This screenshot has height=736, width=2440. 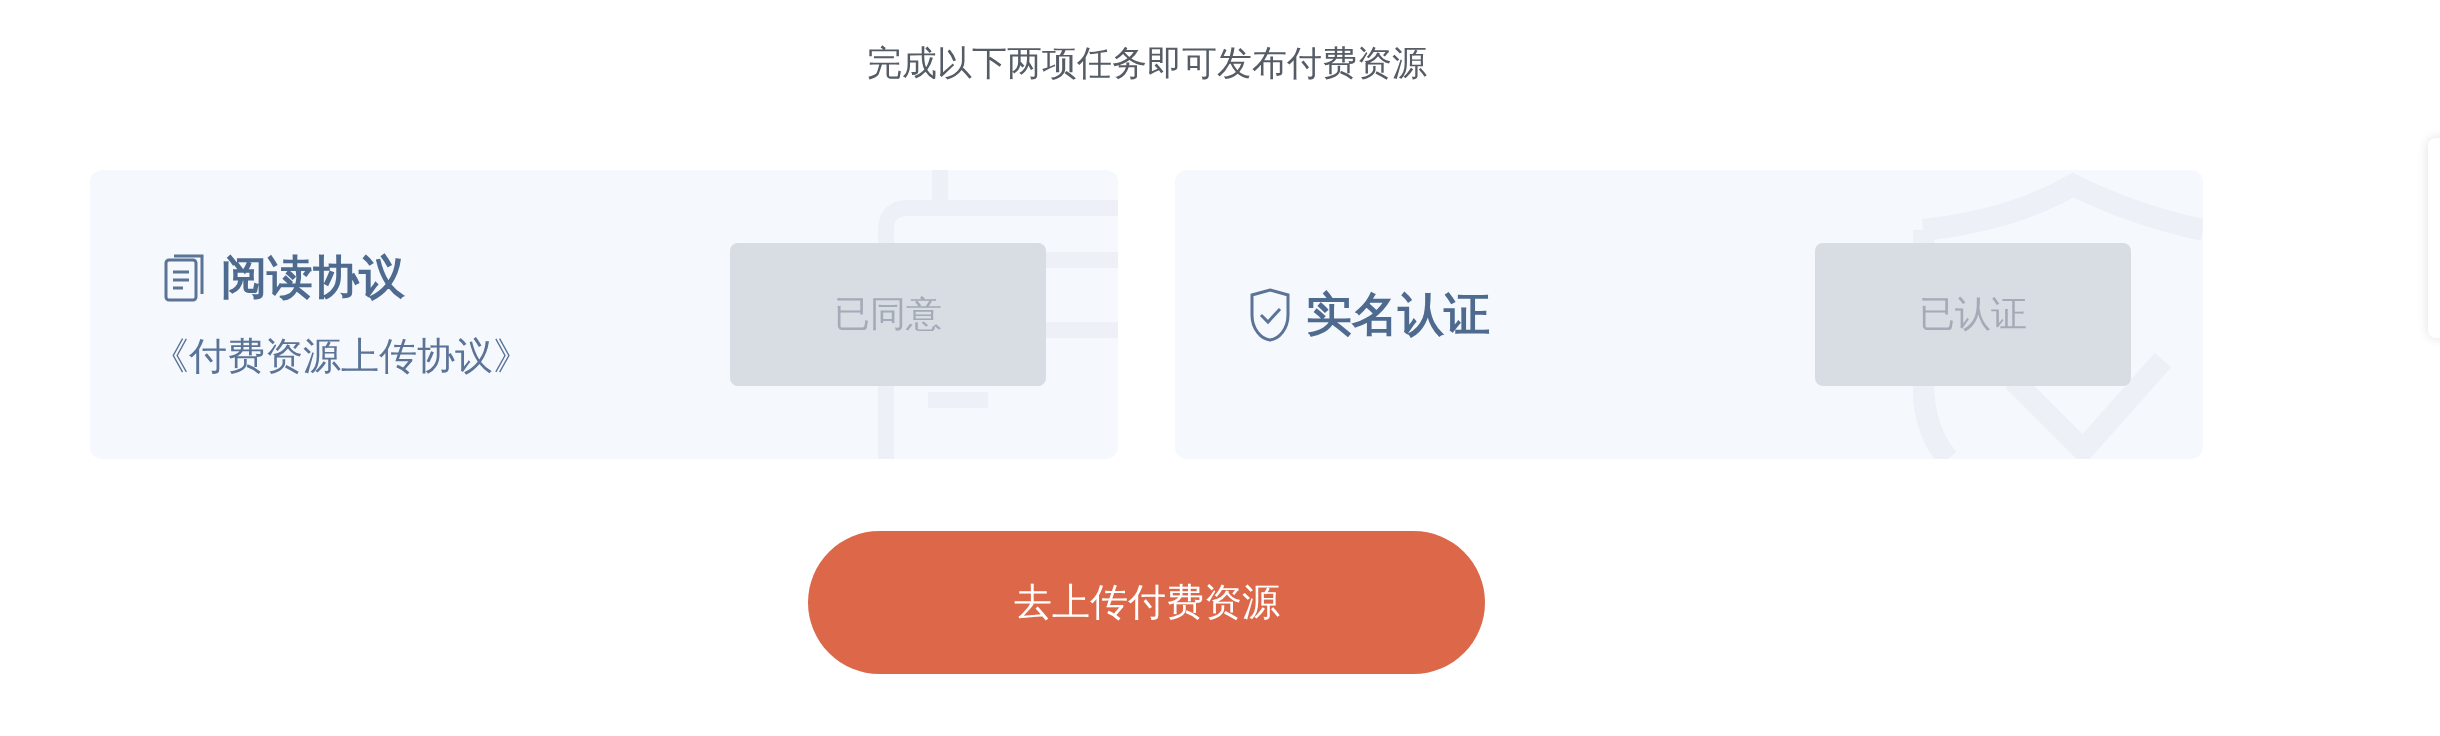 What do you see at coordinates (1398, 314) in the screenshot?
I see `task-title: 实名认证` at bounding box center [1398, 314].